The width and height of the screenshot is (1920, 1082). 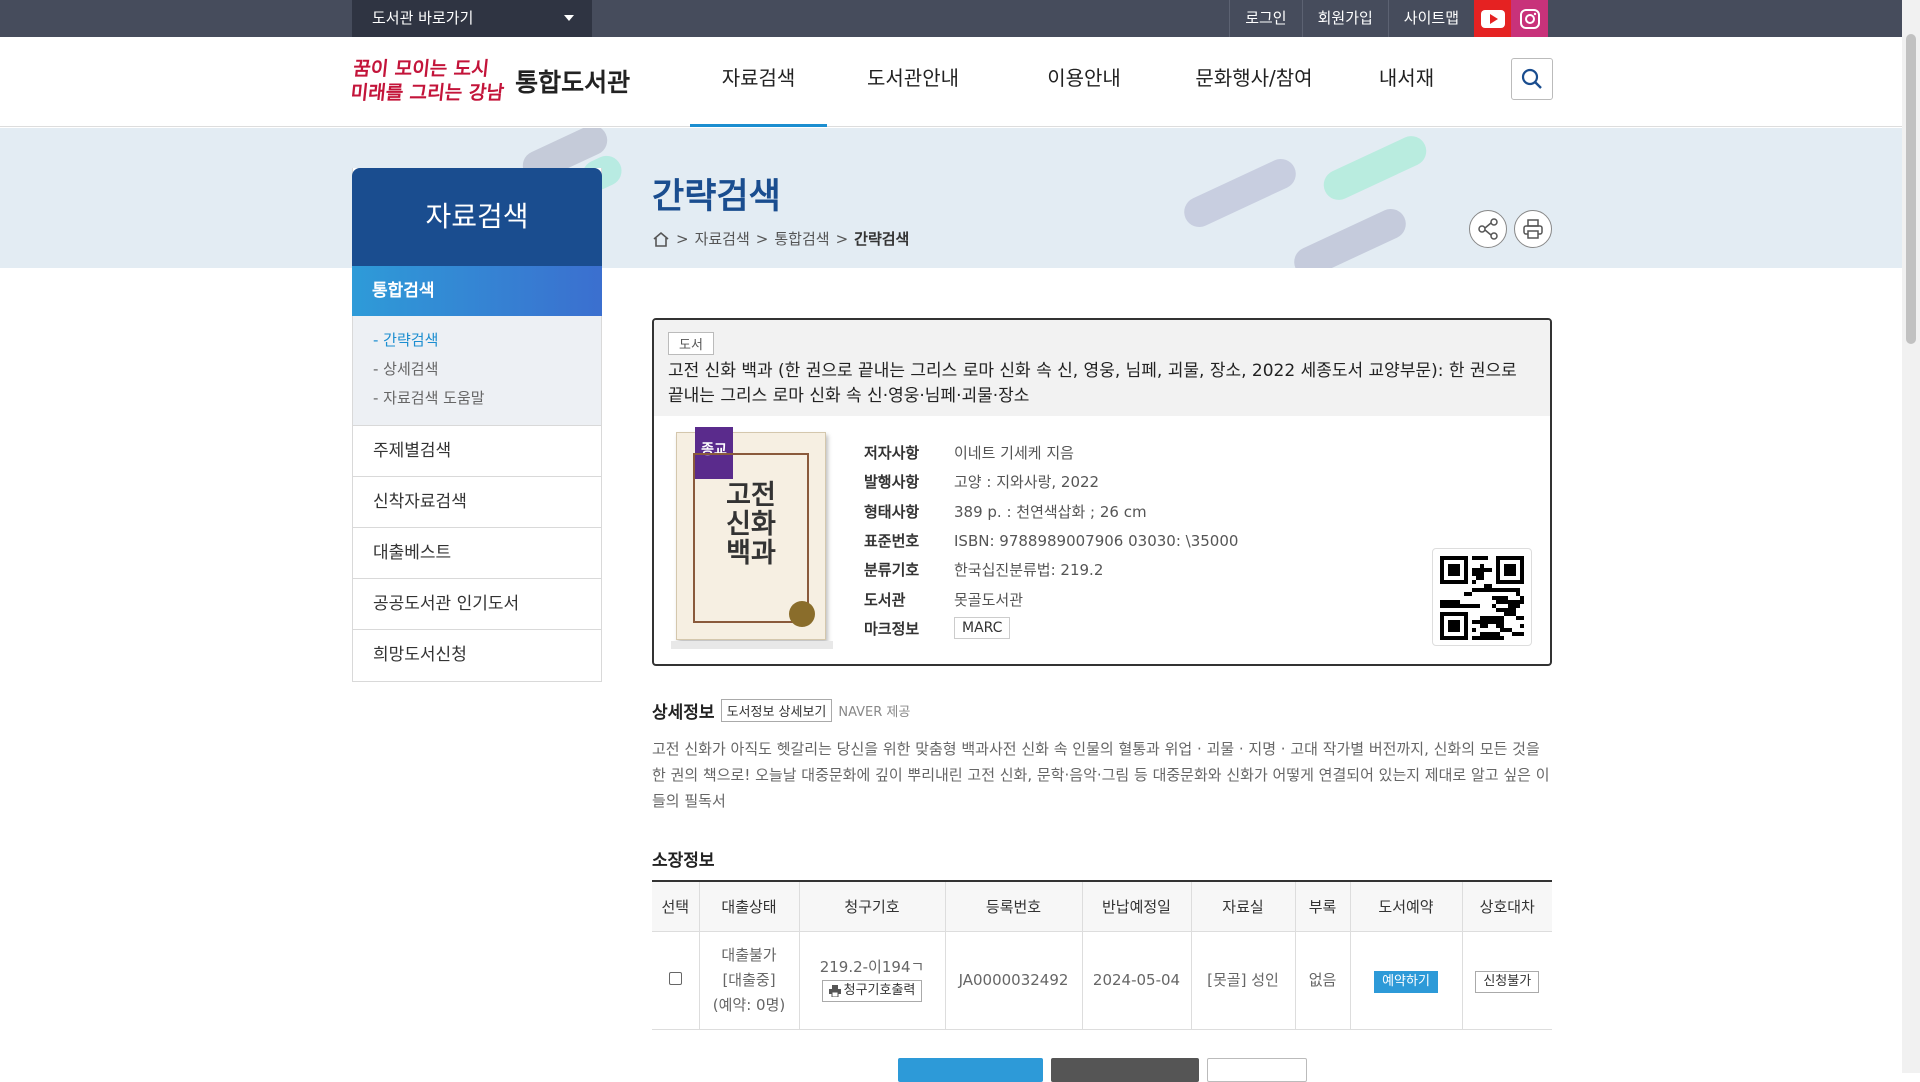 What do you see at coordinates (661, 239) in the screenshot?
I see `home-icon` at bounding box center [661, 239].